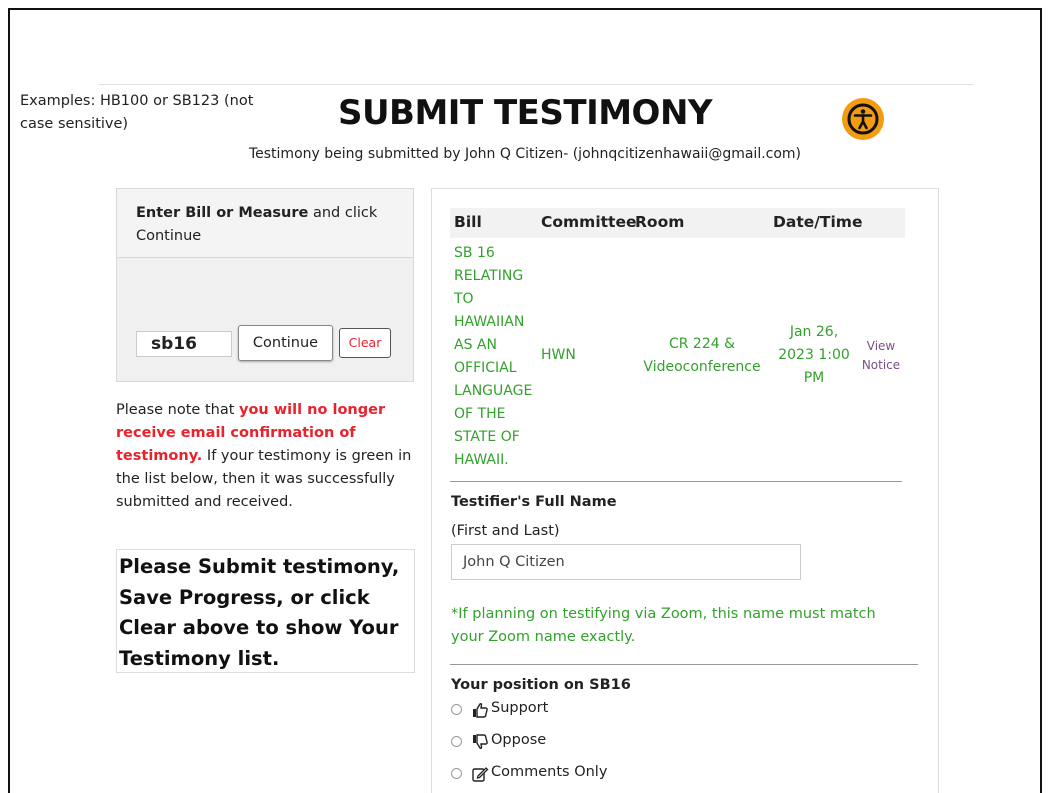 The image size is (1050, 793). Describe the element at coordinates (541, 685) in the screenshot. I see `position-label: Your position on SB16` at that location.